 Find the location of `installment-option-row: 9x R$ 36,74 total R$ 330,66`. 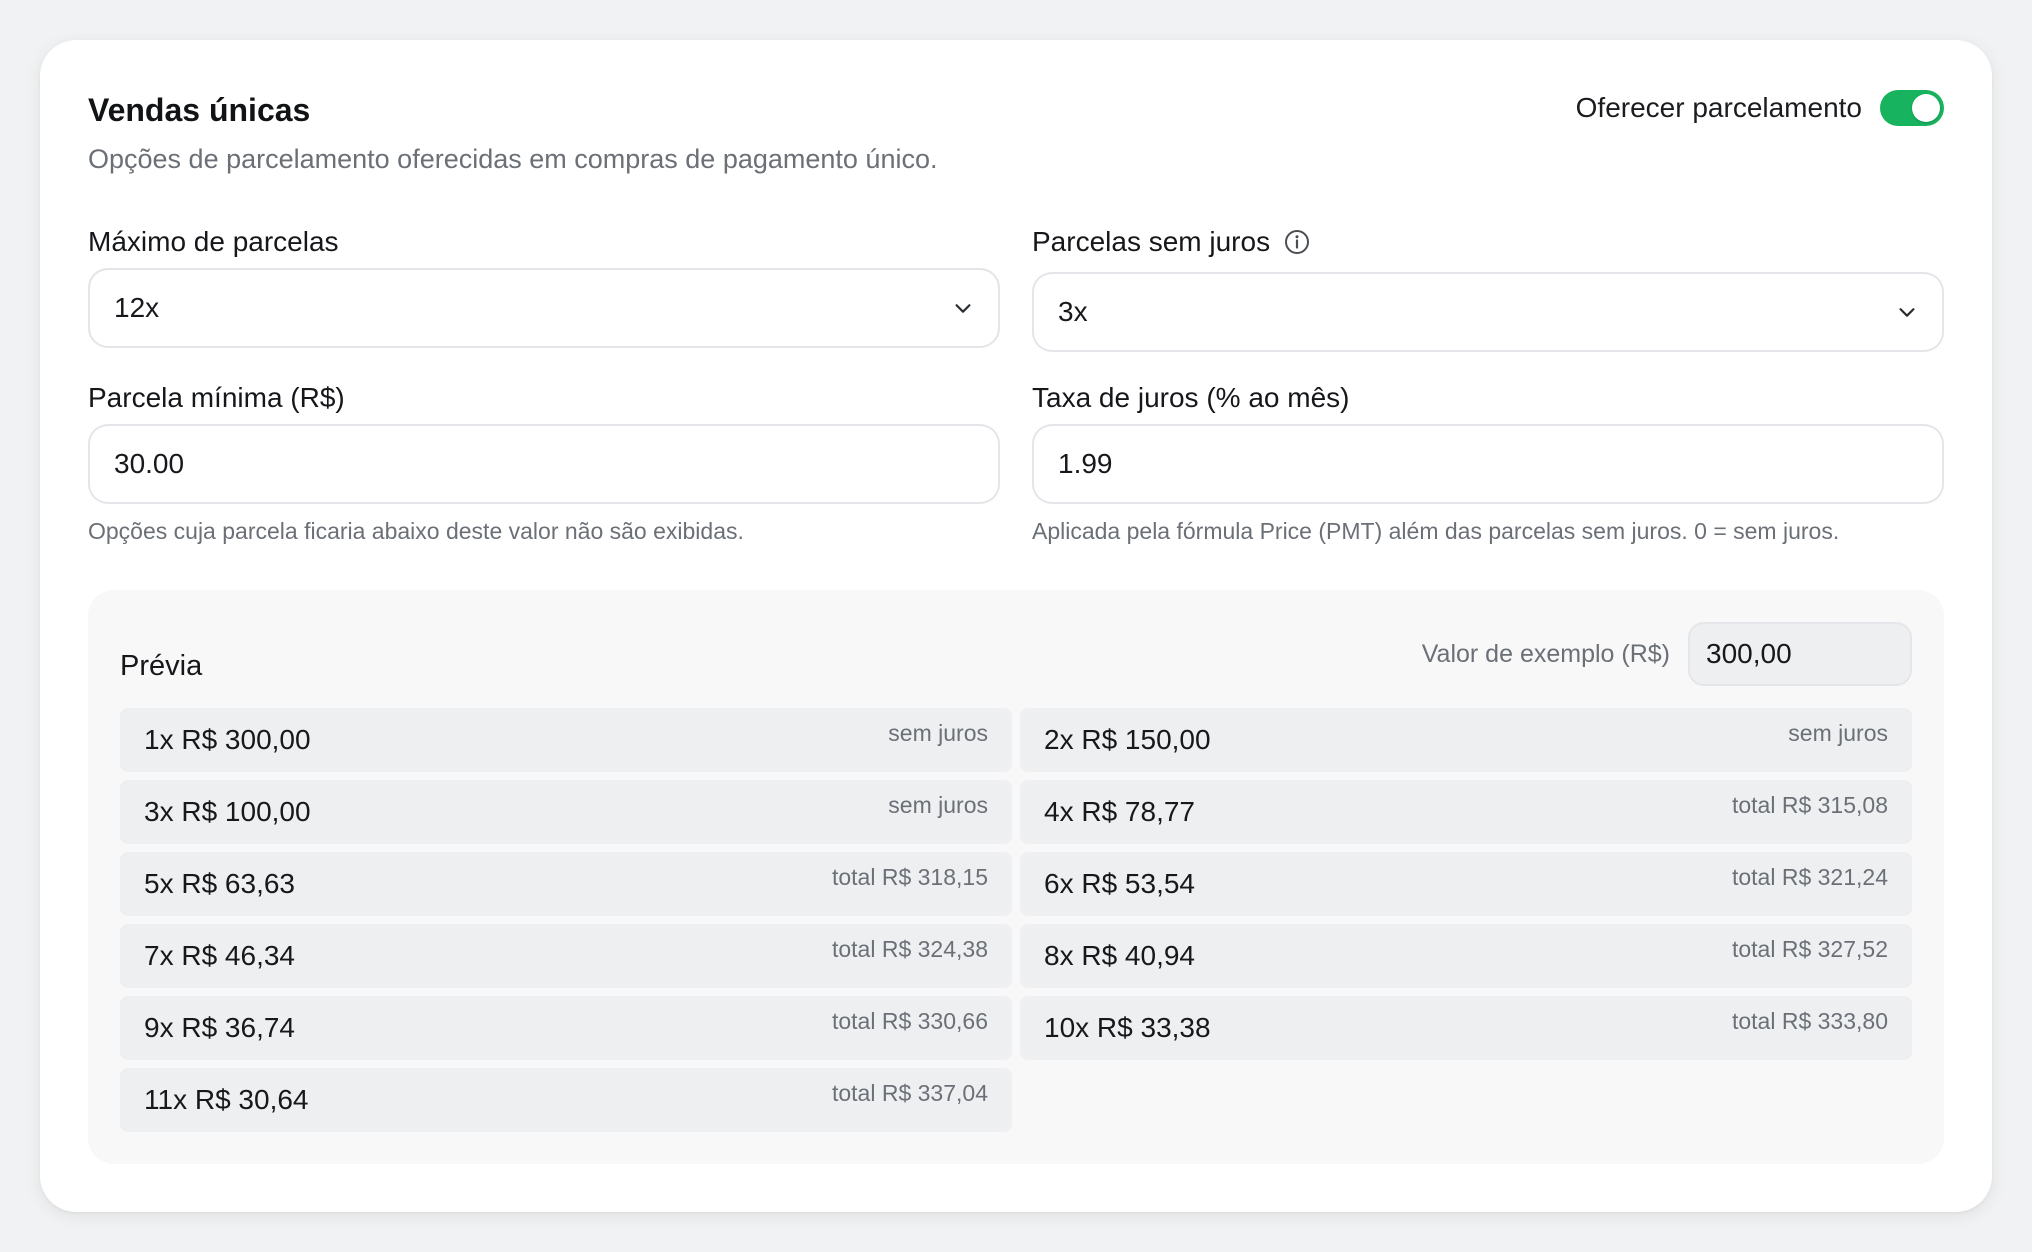

installment-option-row: 9x R$ 36,74 total R$ 330,66 is located at coordinates (566, 1028).